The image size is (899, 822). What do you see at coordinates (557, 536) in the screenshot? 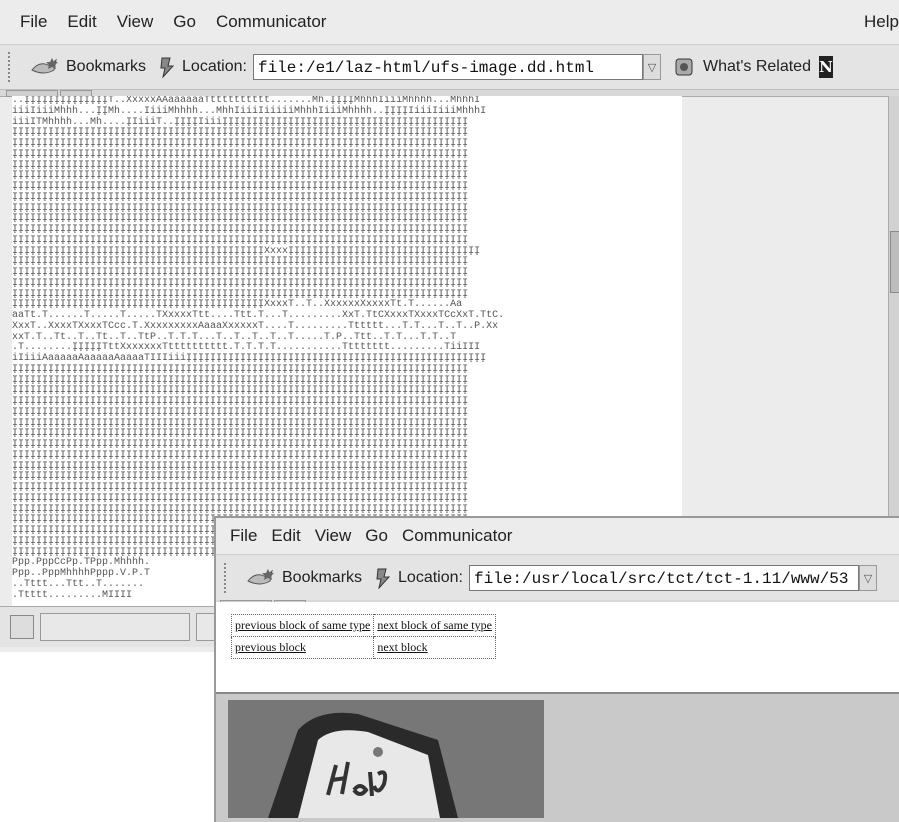
I see `menu-bar-2: File Edit View Go Communicator` at bounding box center [557, 536].